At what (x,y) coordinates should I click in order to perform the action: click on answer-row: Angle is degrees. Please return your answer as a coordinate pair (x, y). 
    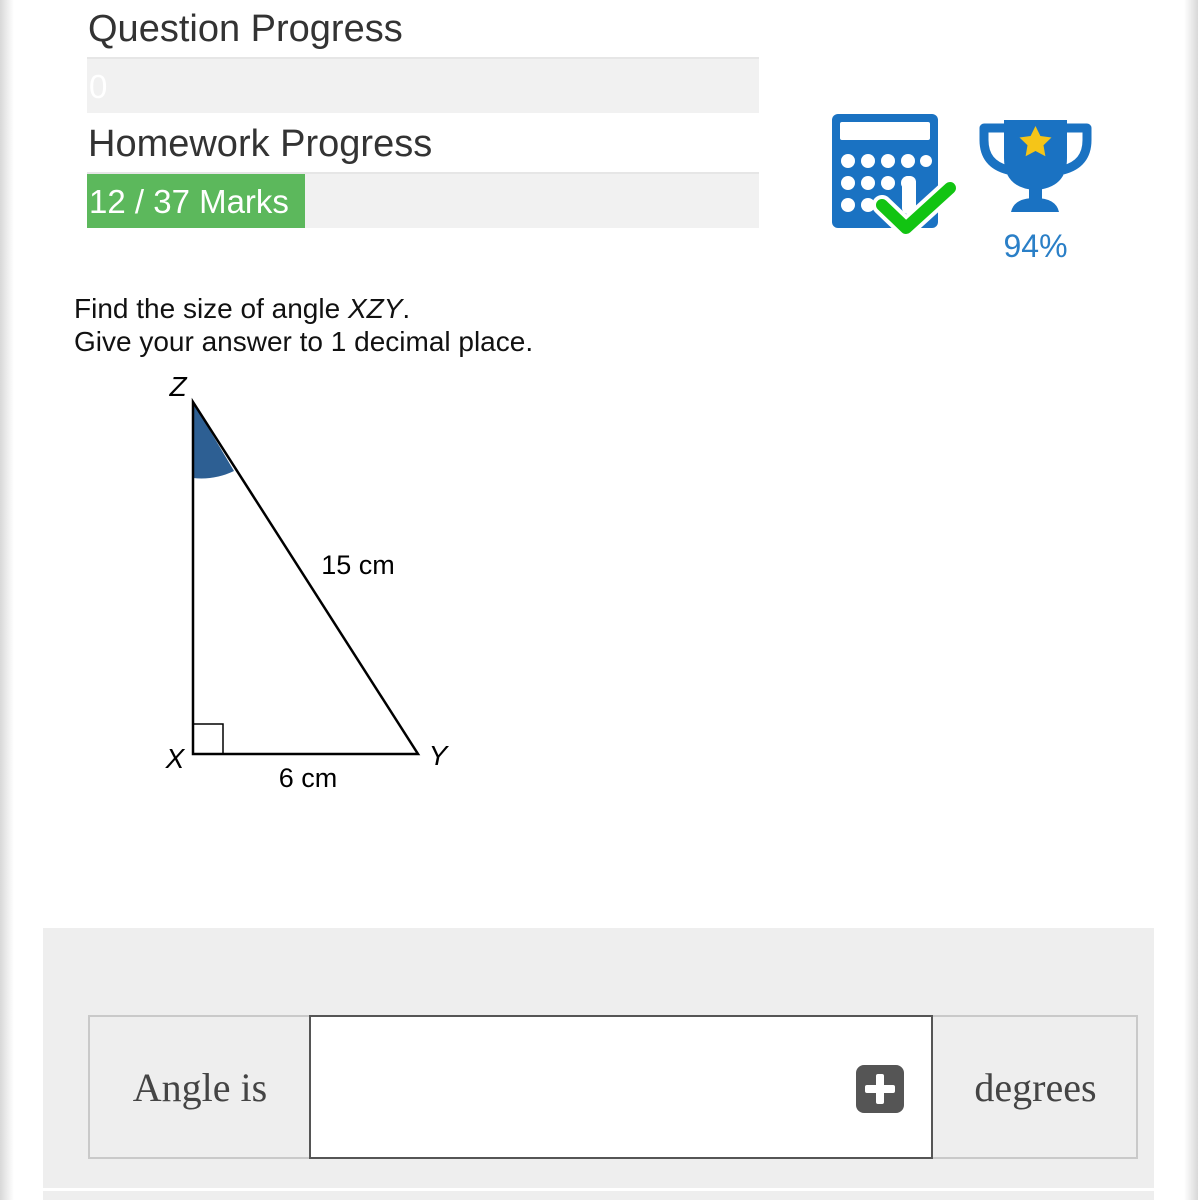
    Looking at the image, I should click on (613, 1087).